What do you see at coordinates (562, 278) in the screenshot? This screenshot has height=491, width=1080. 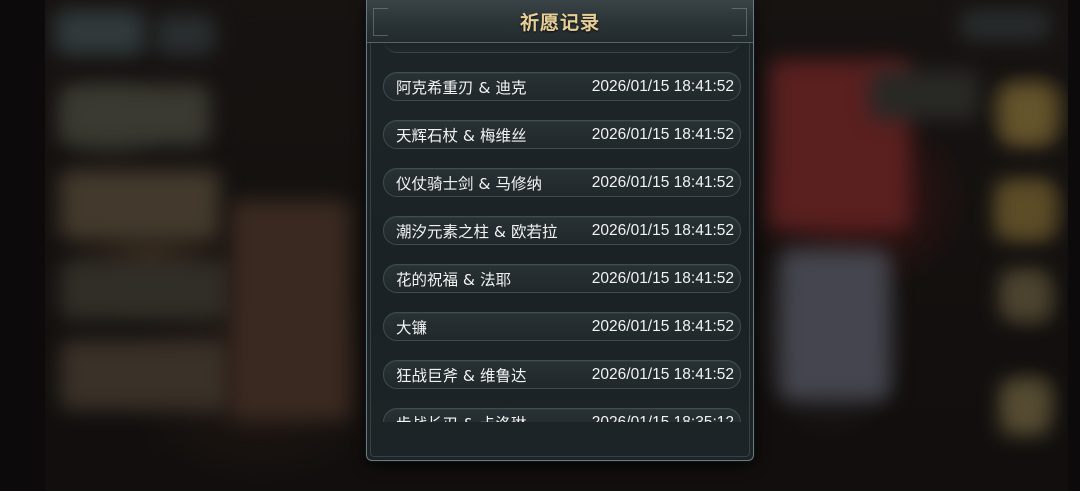 I see `record-row: 花的祝福 & 法耶 2026/01/15 18:41:52` at bounding box center [562, 278].